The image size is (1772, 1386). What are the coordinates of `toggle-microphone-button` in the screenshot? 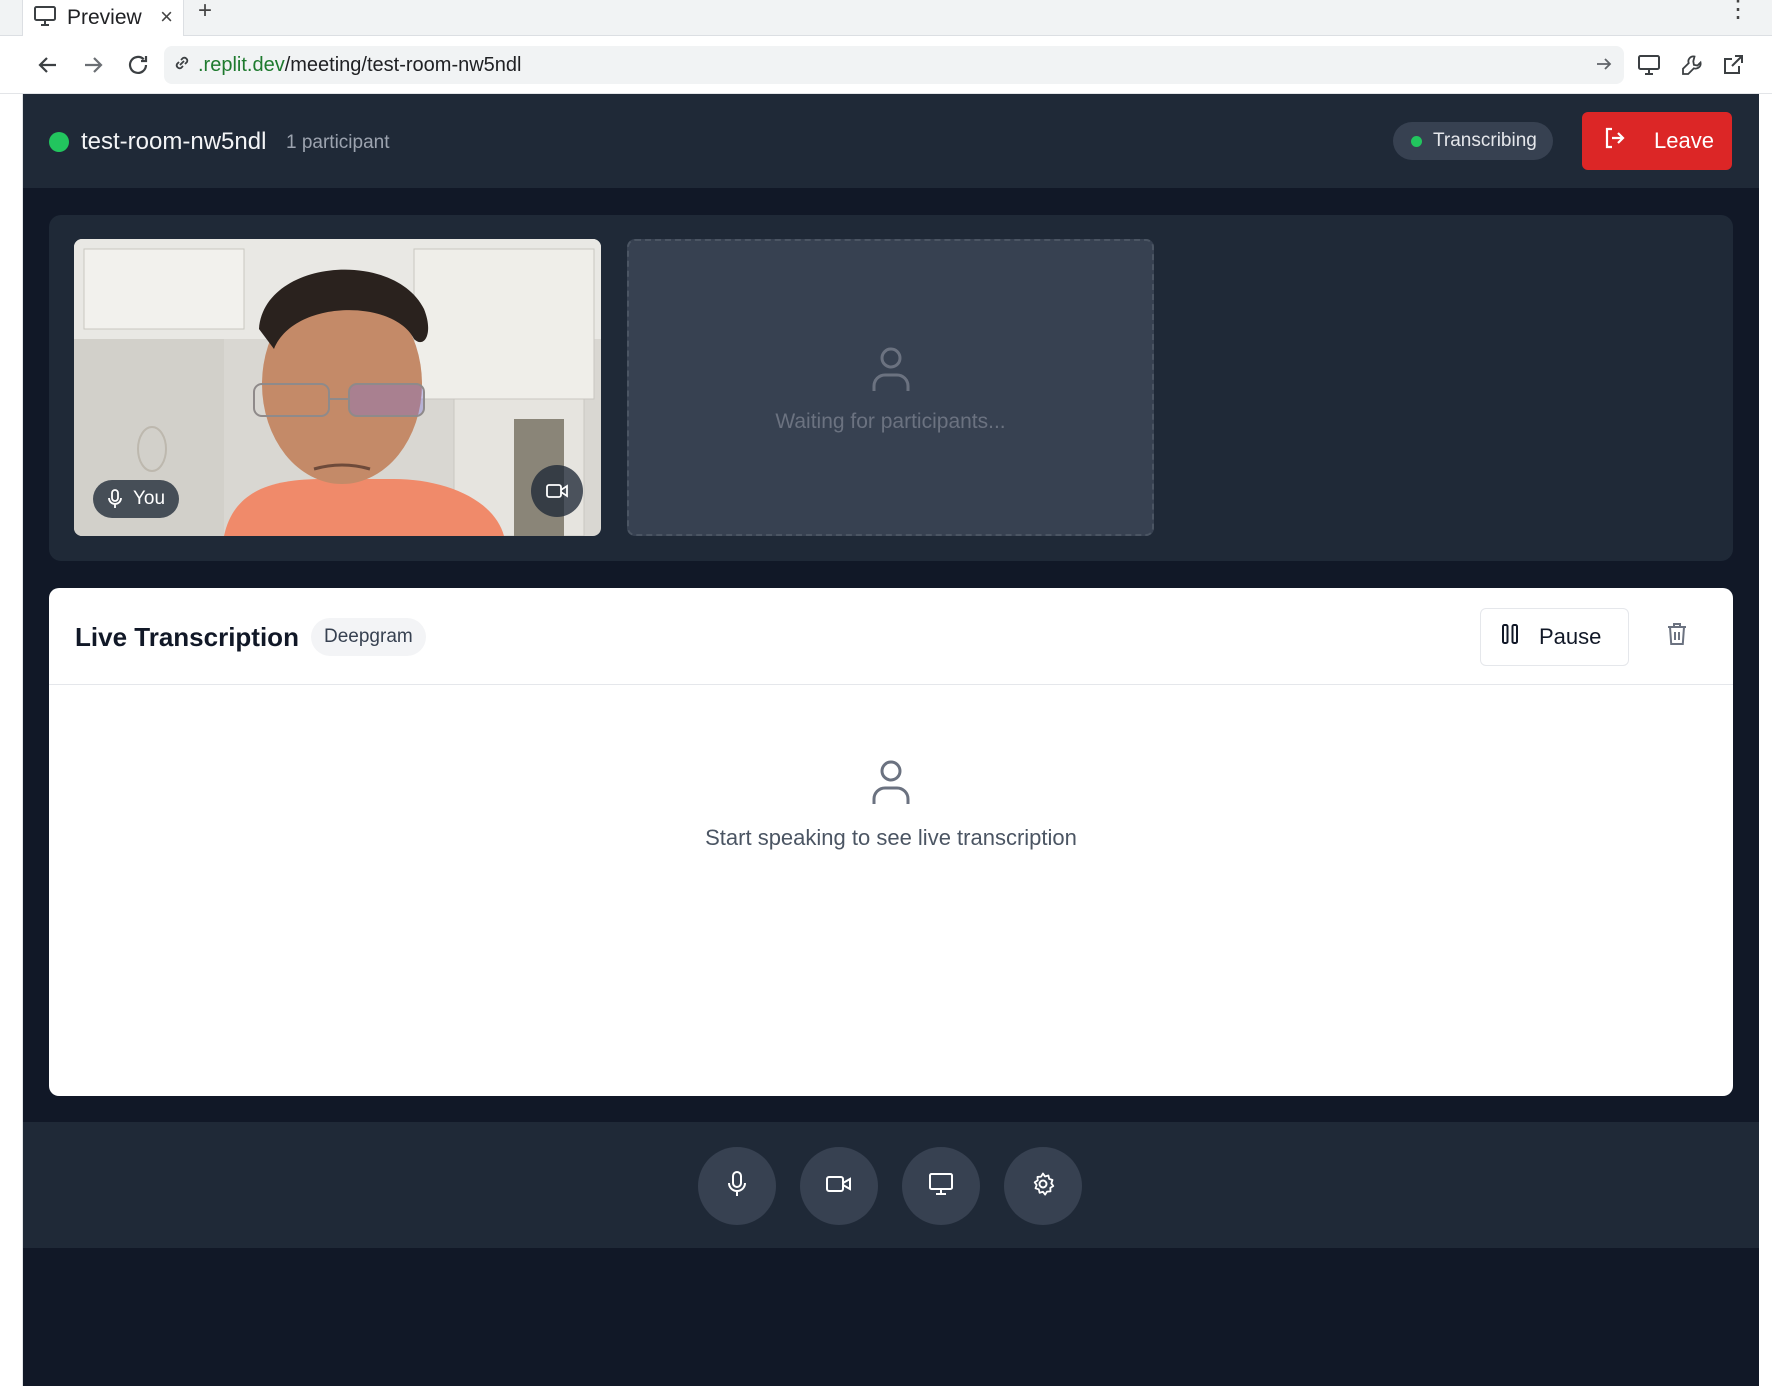 It's located at (737, 1186).